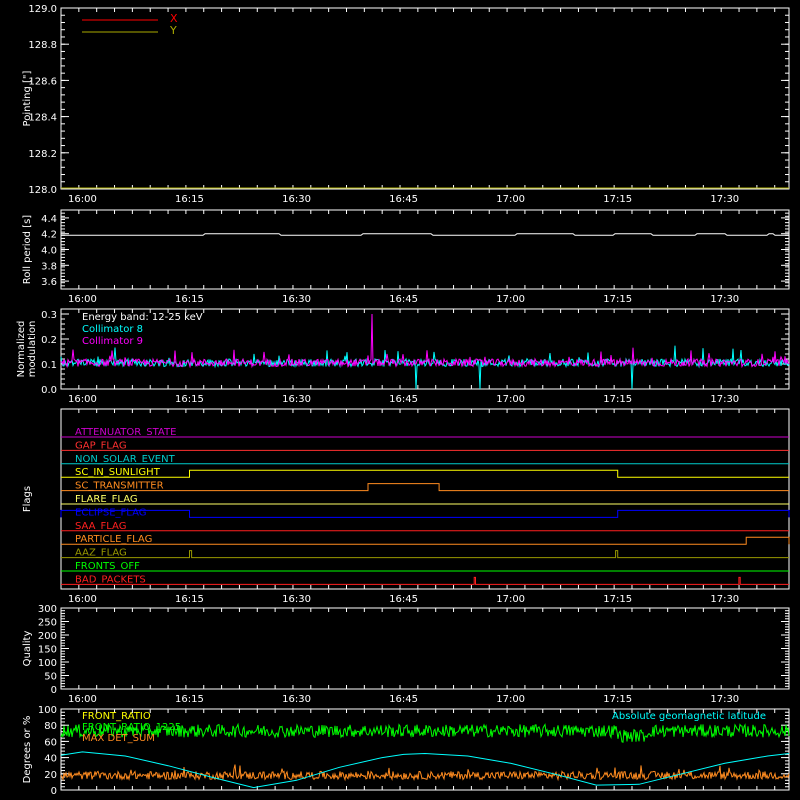 This screenshot has width=800, height=800. What do you see at coordinates (113, 539) in the screenshot?
I see `flag-label: PARTICLE_FLAG` at bounding box center [113, 539].